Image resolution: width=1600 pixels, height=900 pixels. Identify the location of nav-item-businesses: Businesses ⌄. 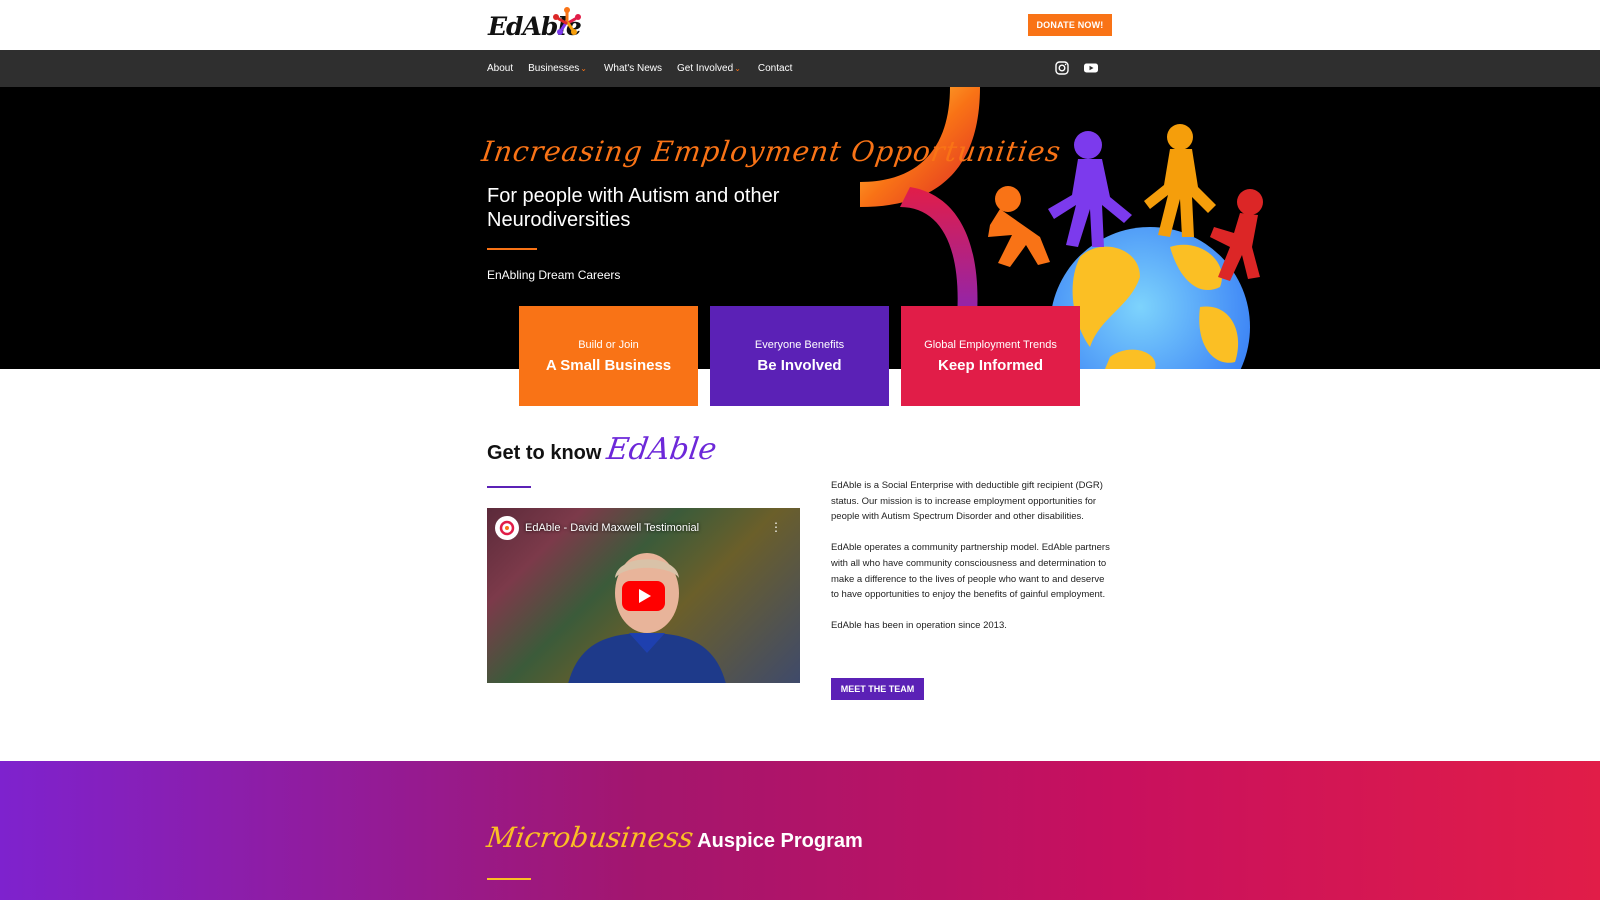
(557, 68).